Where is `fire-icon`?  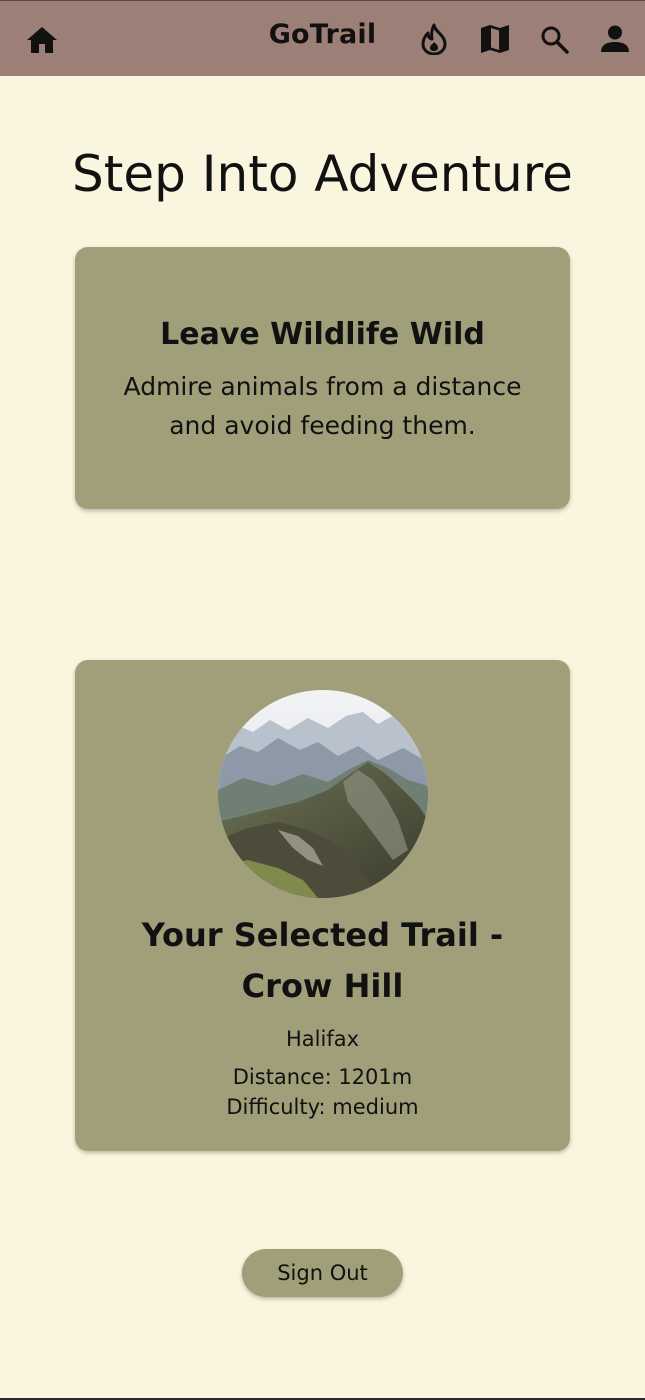
fire-icon is located at coordinates (434, 39).